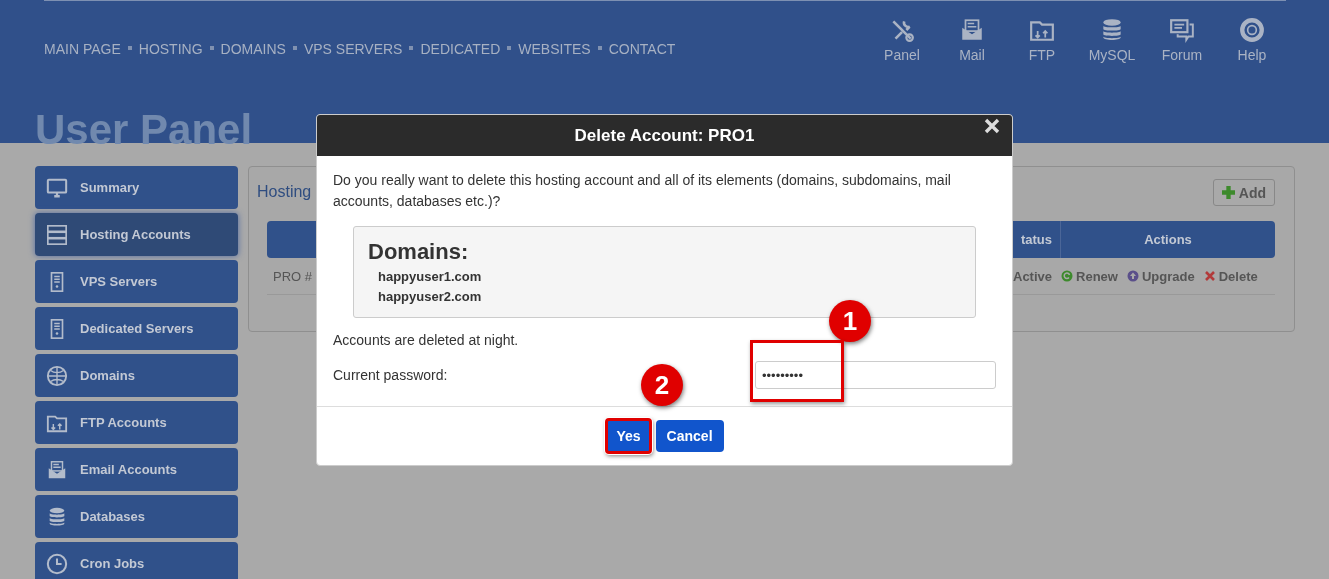  What do you see at coordinates (662, 385) in the screenshot?
I see `step-number-badge: 2` at bounding box center [662, 385].